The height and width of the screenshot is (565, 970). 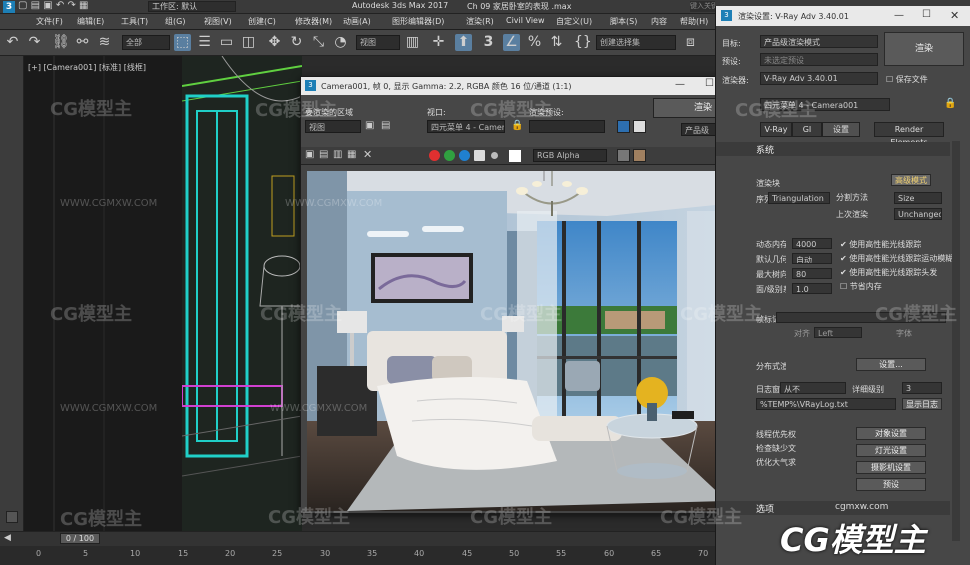 What do you see at coordinates (838, 332) in the screenshot?
I see `stamp-align-dropdown: Left` at bounding box center [838, 332].